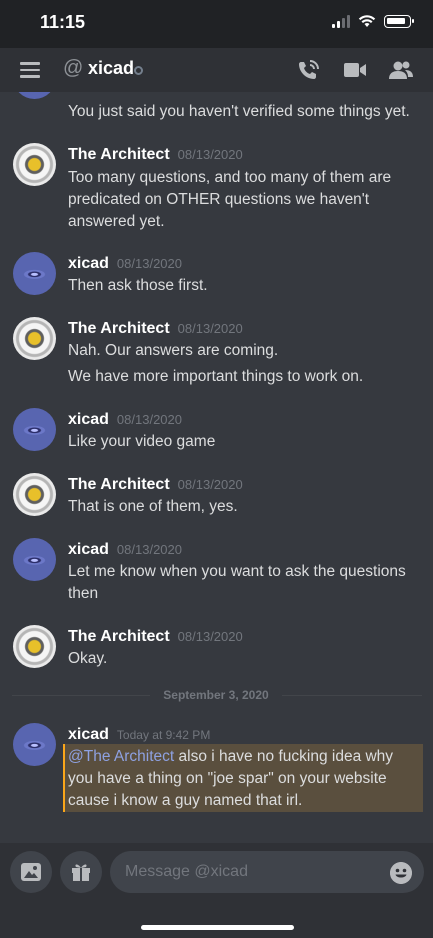  What do you see at coordinates (88, 658) in the screenshot?
I see `message-text: Okay.` at bounding box center [88, 658].